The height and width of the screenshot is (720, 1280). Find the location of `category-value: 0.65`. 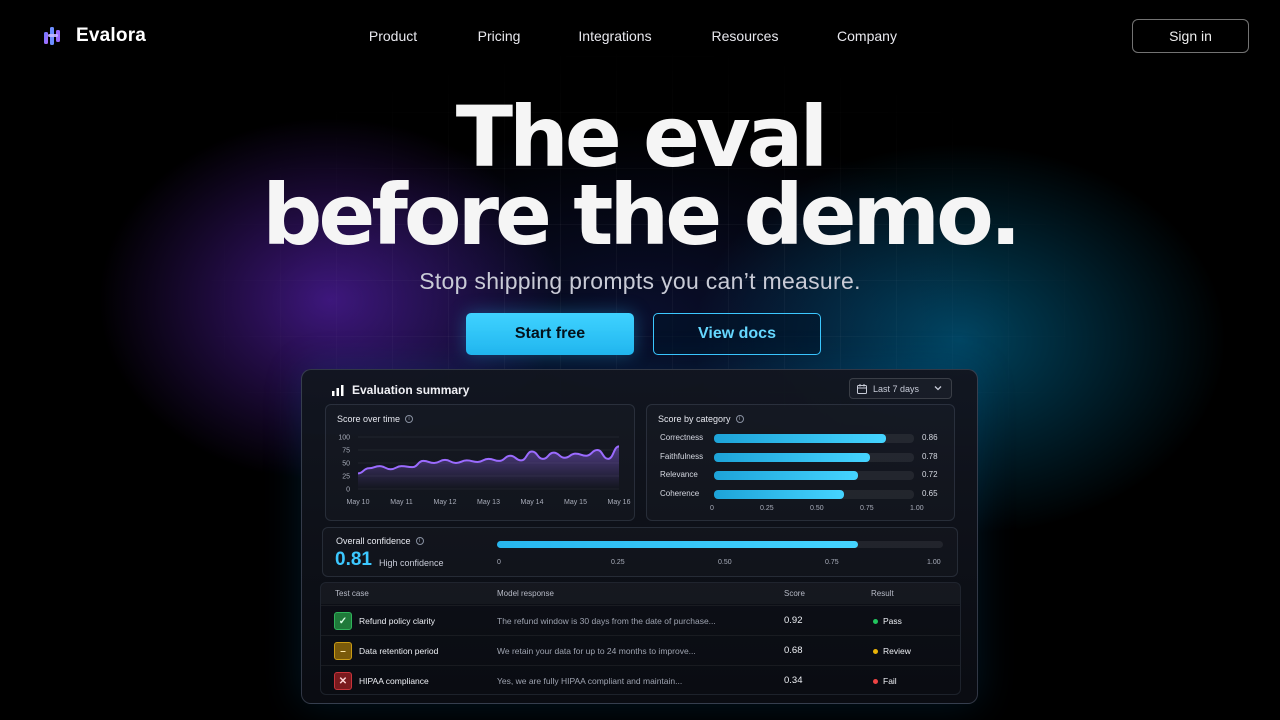

category-value: 0.65 is located at coordinates (930, 493).